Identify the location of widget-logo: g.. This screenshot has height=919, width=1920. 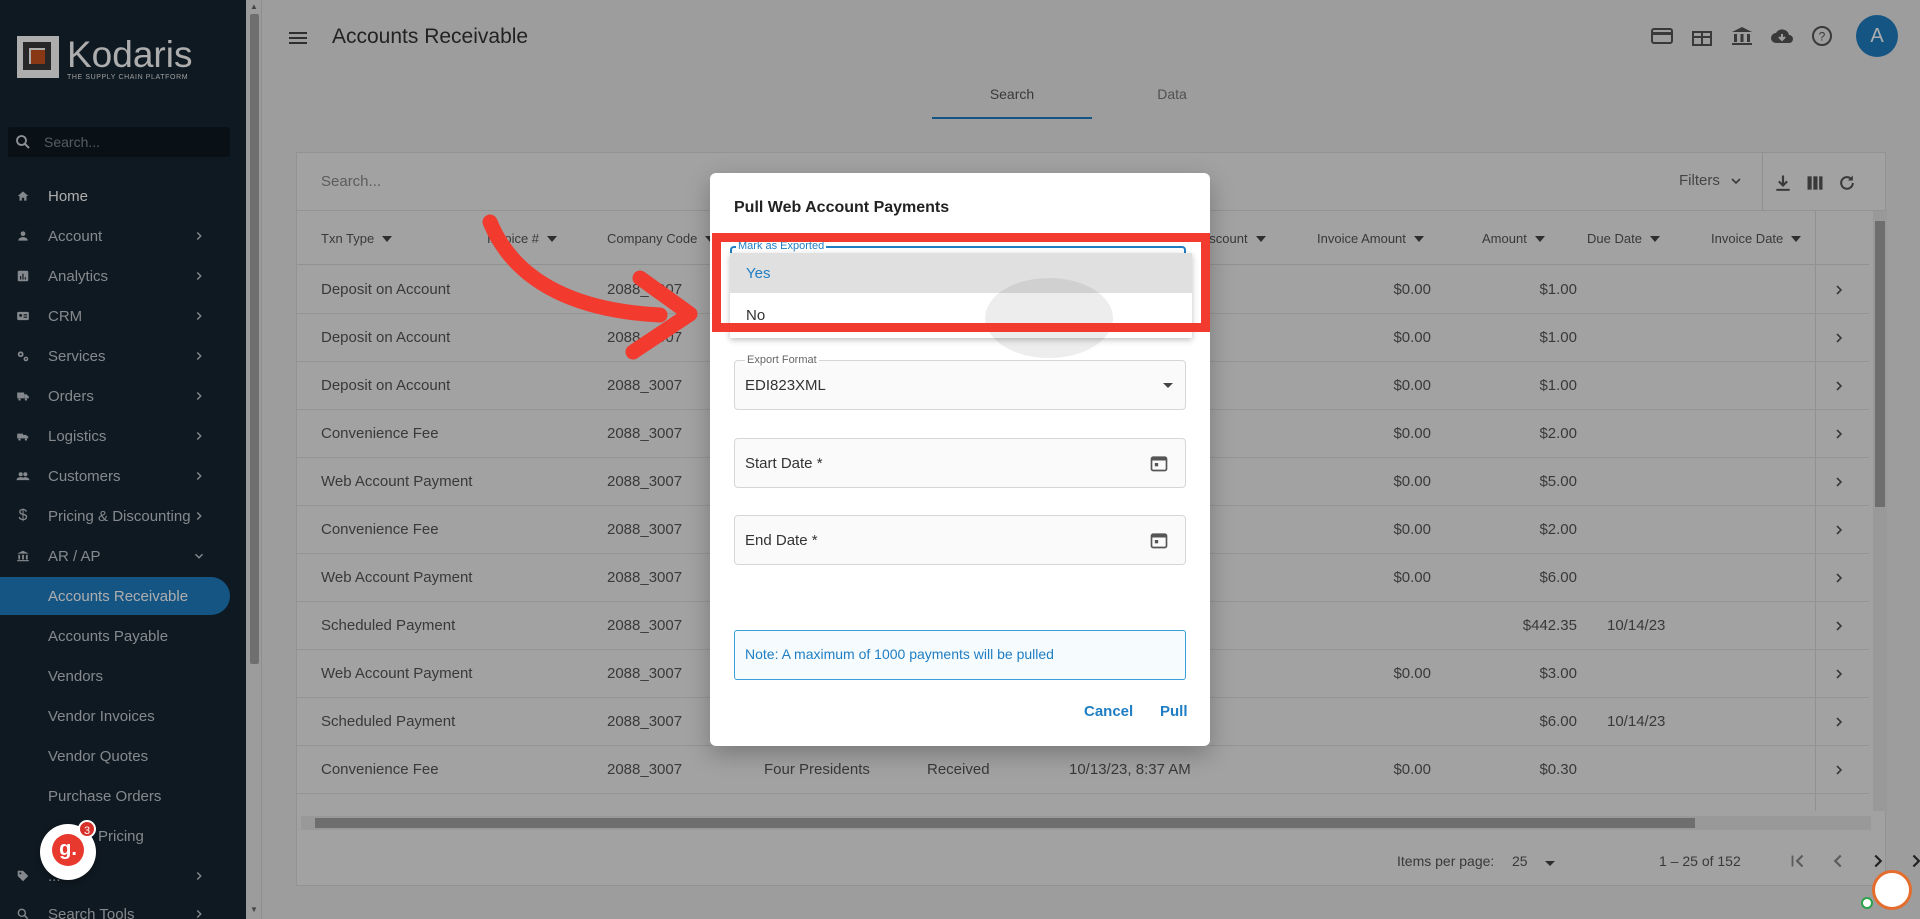
(68, 850).